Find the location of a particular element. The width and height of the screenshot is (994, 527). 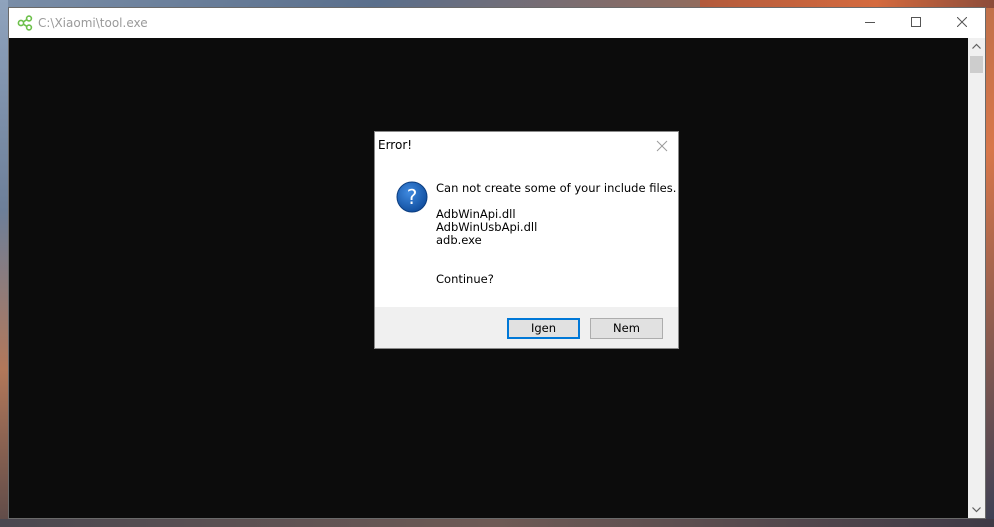

maximize-icon is located at coordinates (916, 22).